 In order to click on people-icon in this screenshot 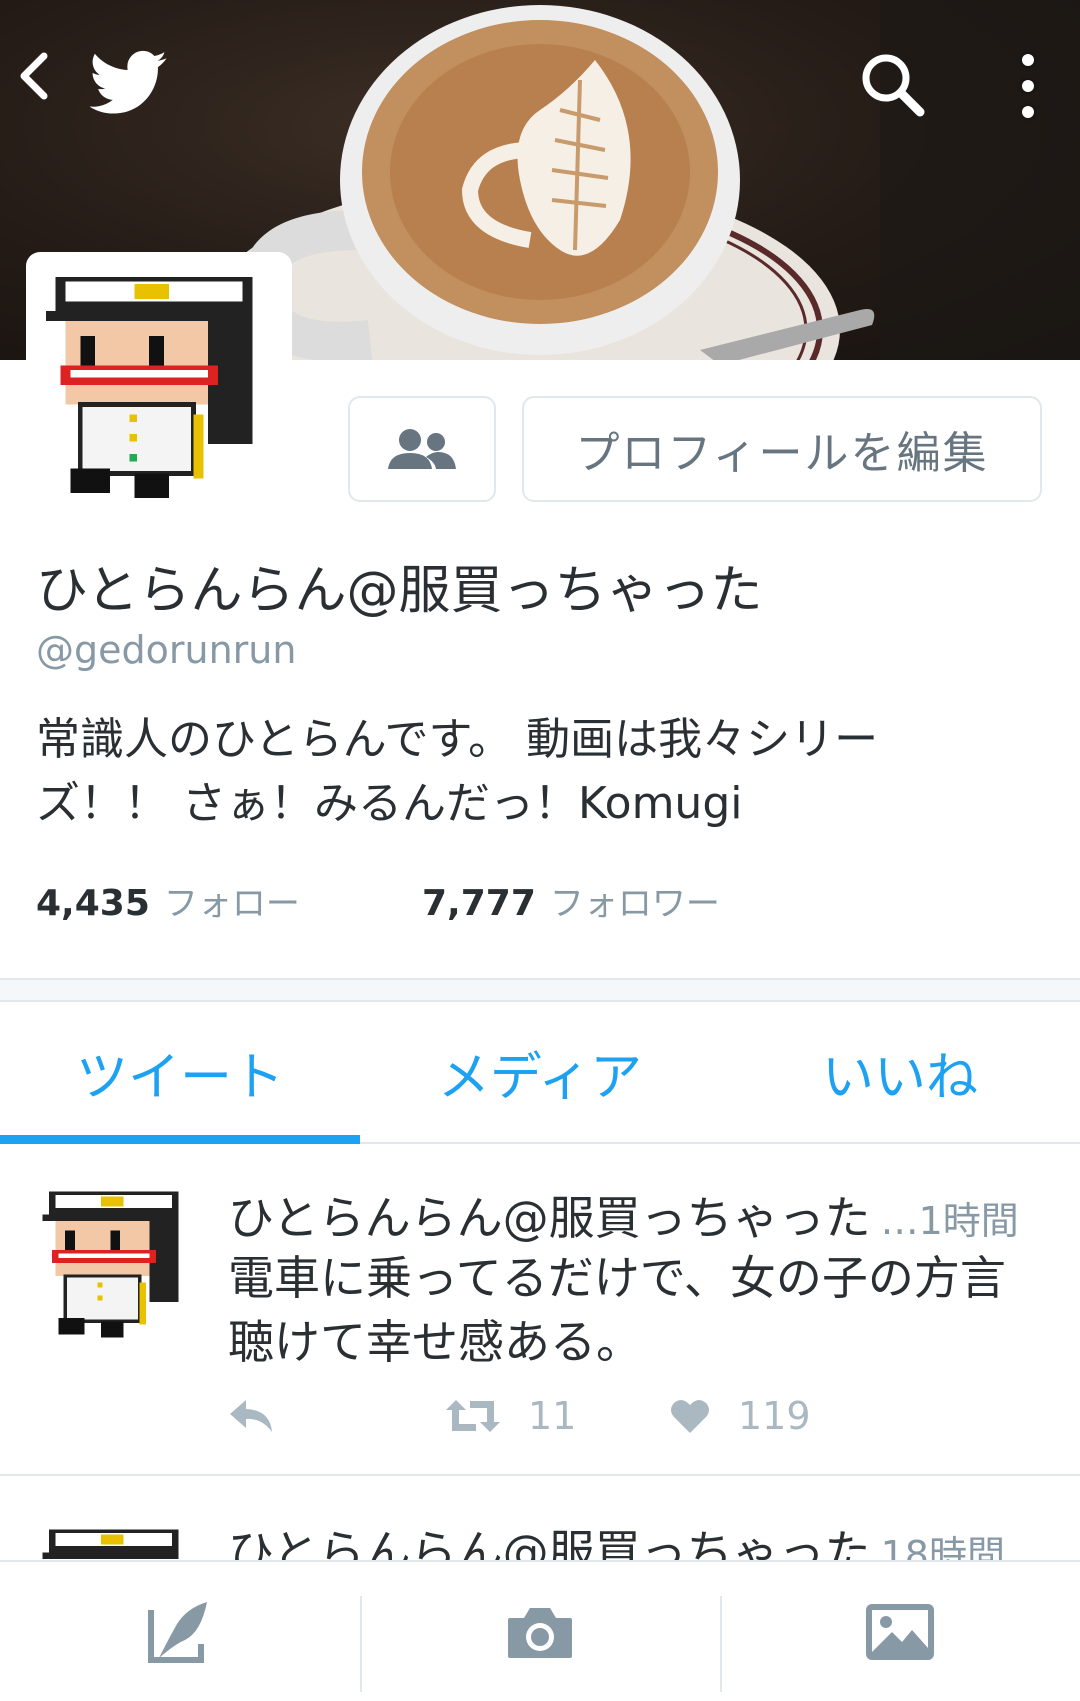, I will do `click(422, 449)`.